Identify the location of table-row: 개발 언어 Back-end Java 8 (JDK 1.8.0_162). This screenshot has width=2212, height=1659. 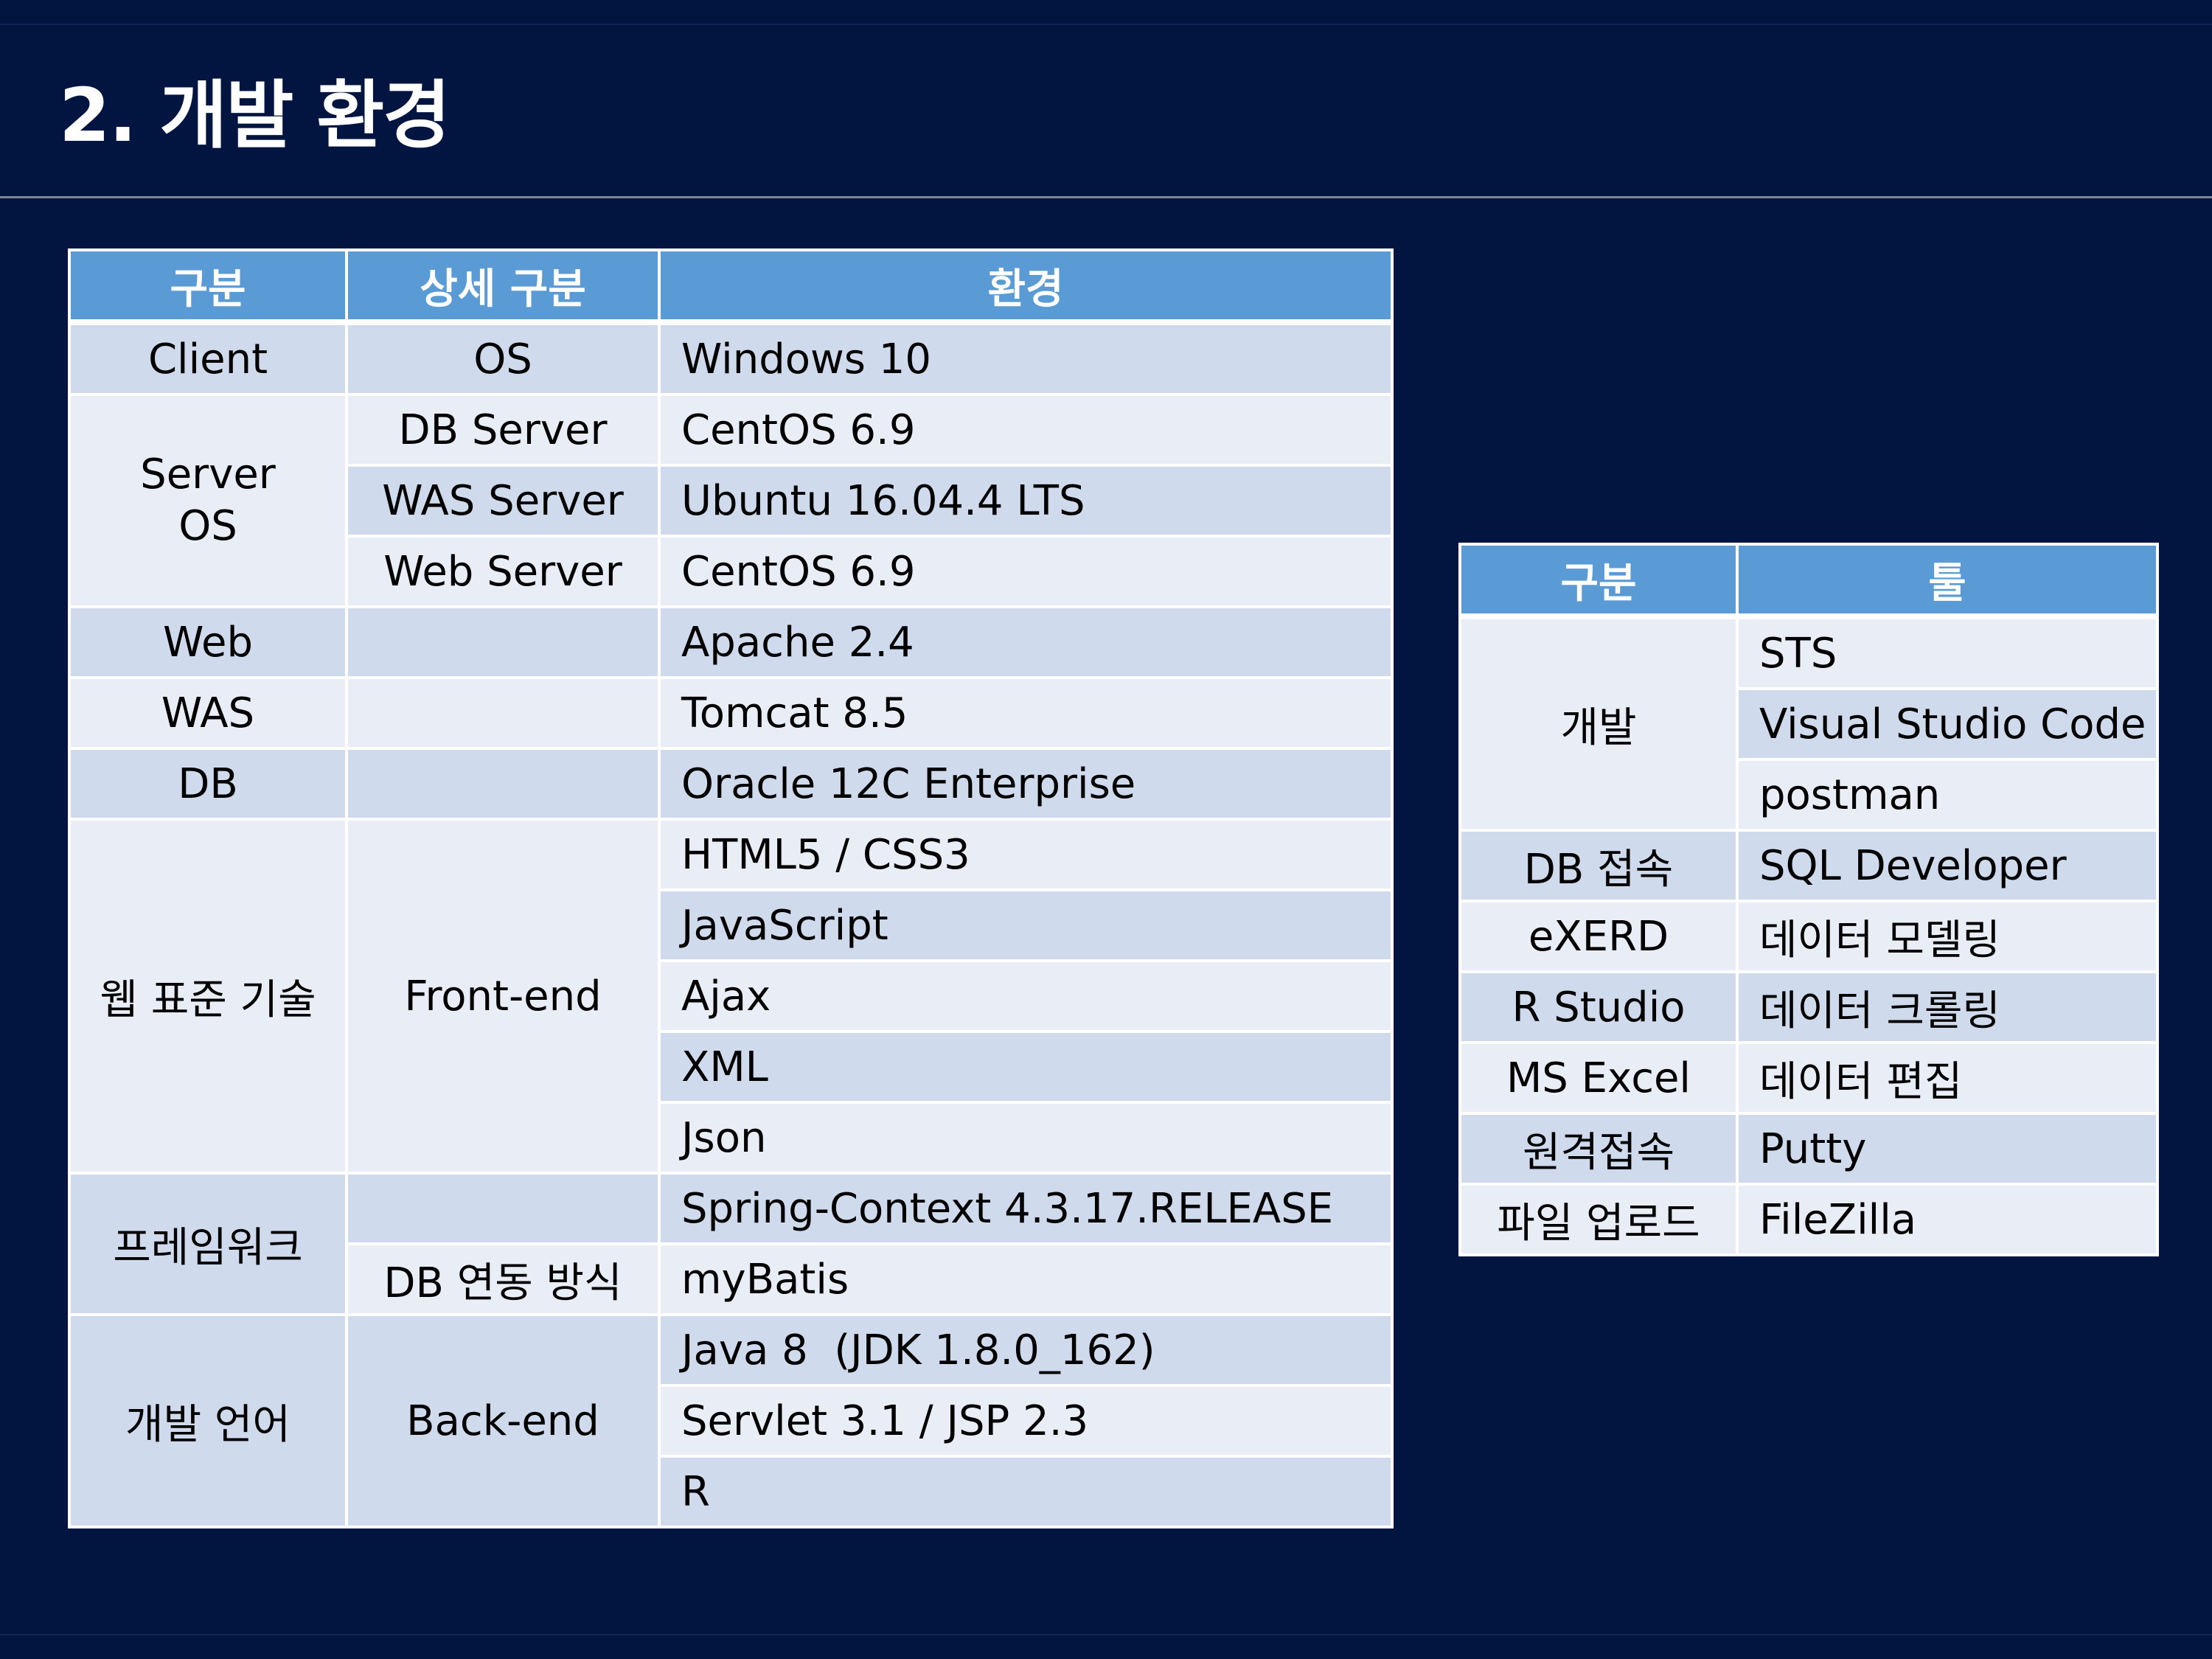
(731, 1420).